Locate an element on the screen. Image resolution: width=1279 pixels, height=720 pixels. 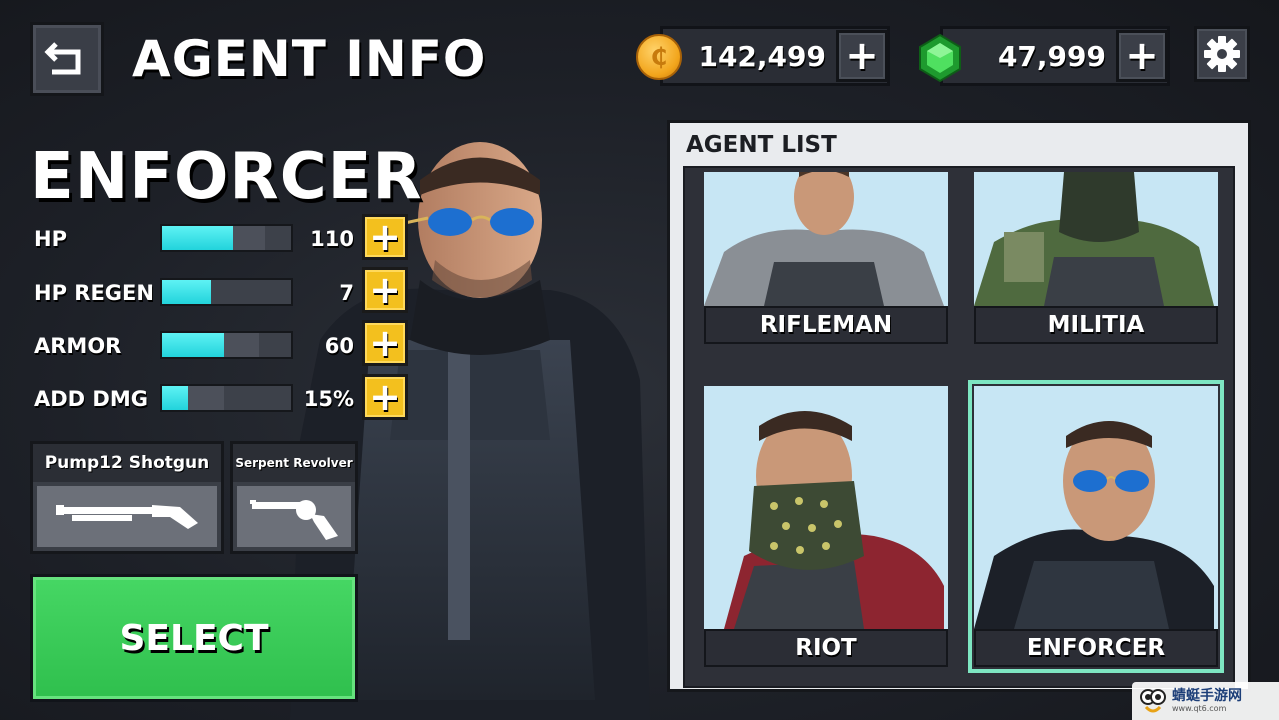
stat-bar-add-dmg is located at coordinates (226, 398).